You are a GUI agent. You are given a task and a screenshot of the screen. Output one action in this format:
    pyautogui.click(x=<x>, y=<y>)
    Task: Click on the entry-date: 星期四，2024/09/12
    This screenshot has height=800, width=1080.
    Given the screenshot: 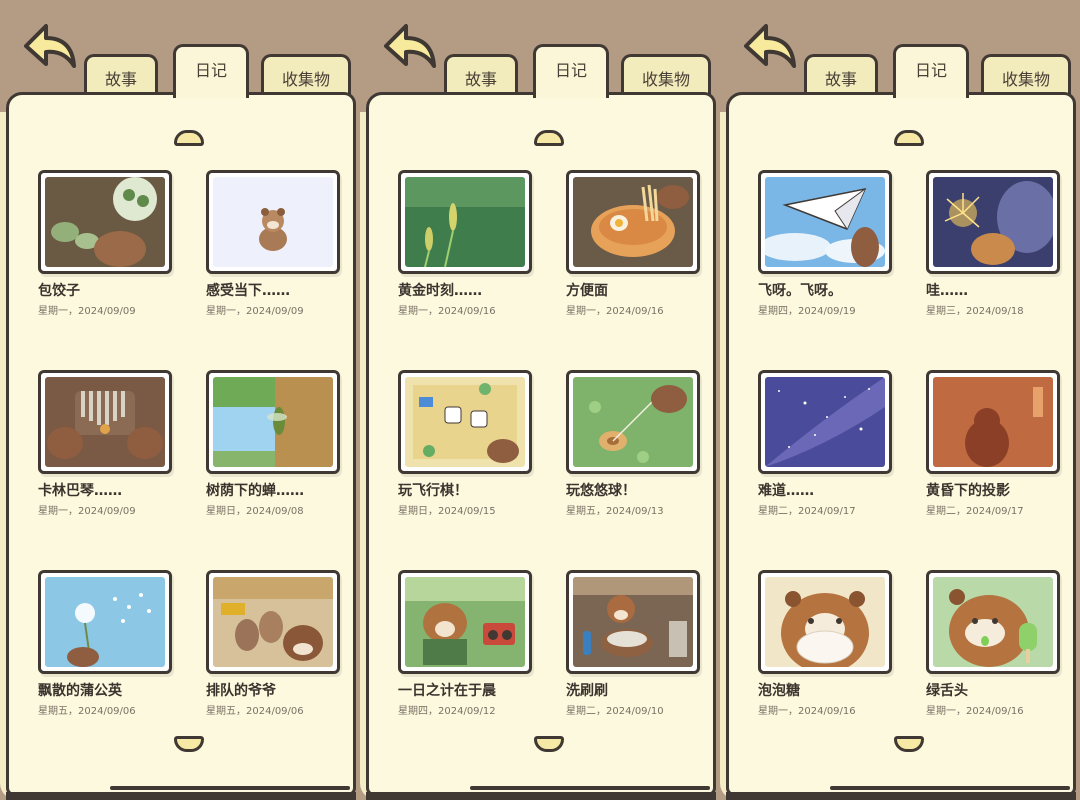 What is the action you would take?
    pyautogui.click(x=447, y=711)
    